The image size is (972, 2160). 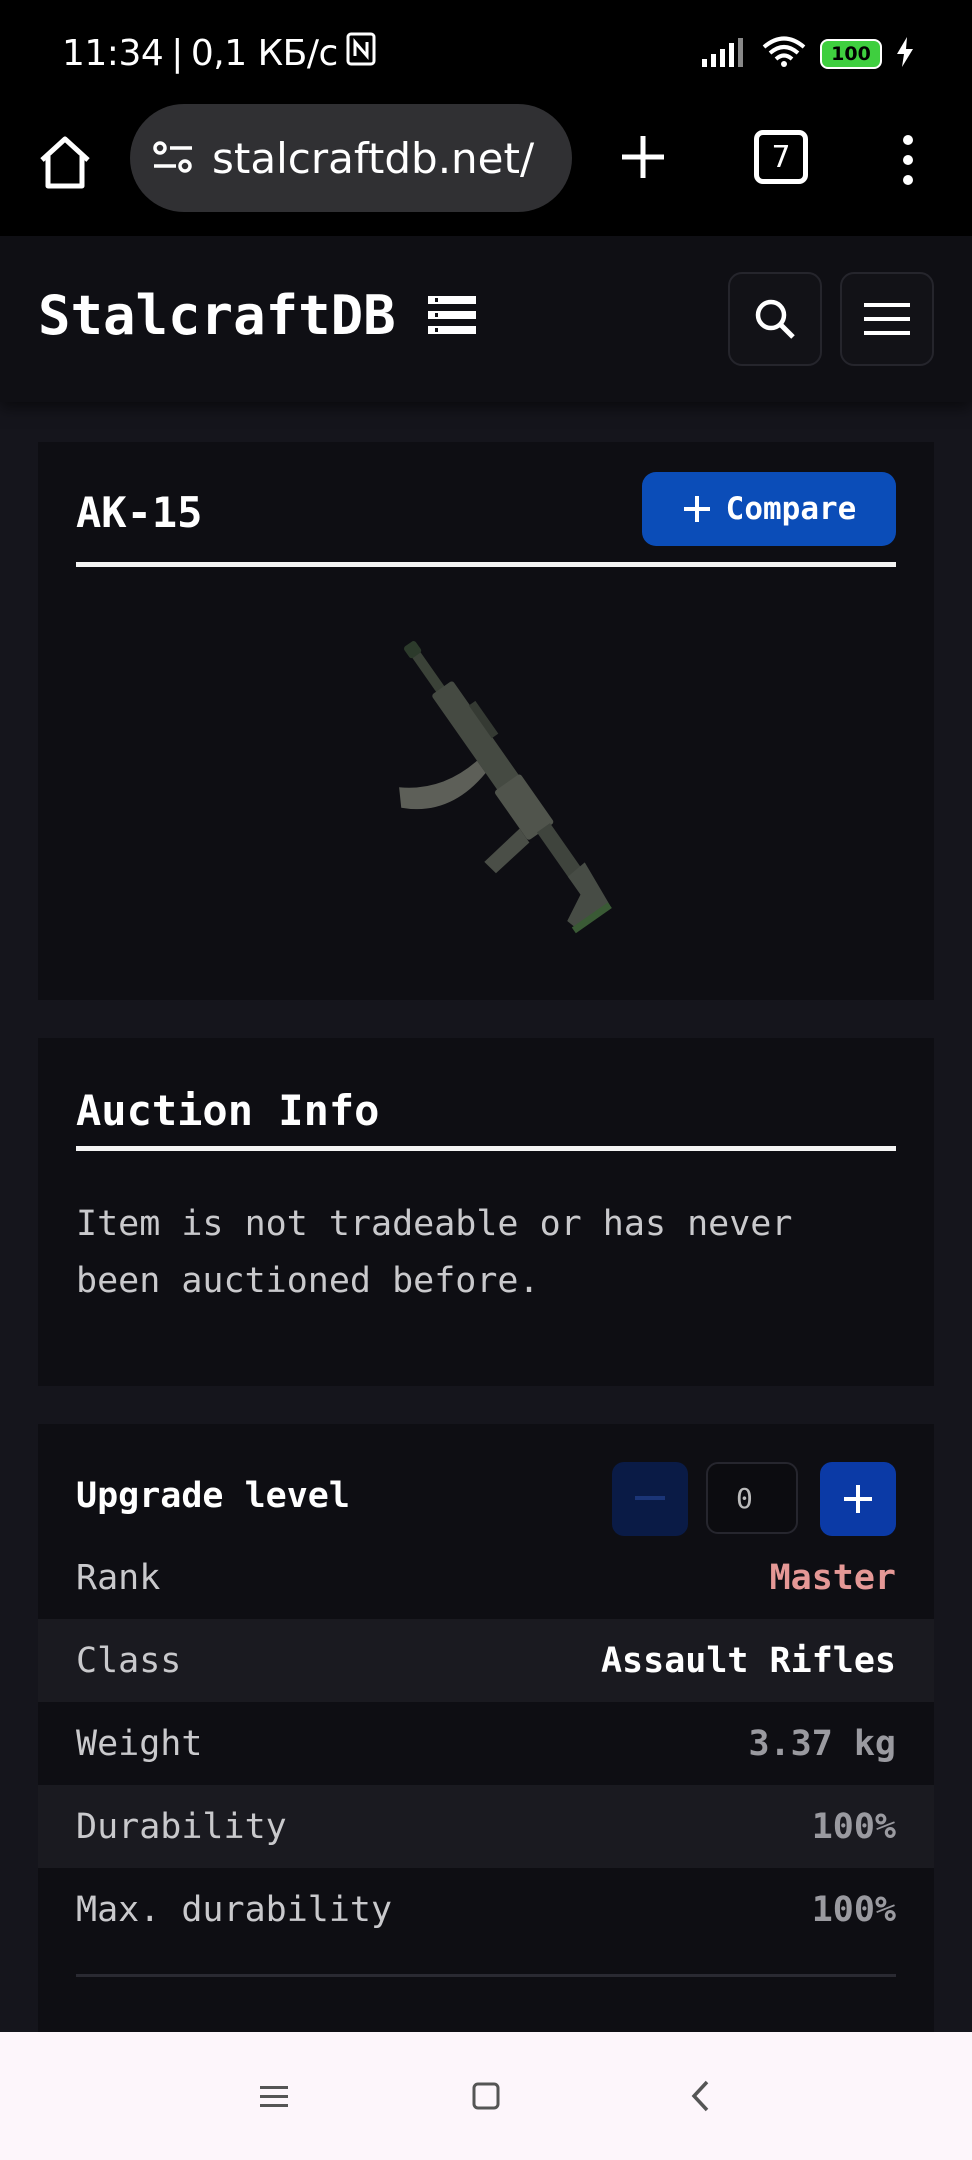 I want to click on list-icon, so click(x=451, y=315).